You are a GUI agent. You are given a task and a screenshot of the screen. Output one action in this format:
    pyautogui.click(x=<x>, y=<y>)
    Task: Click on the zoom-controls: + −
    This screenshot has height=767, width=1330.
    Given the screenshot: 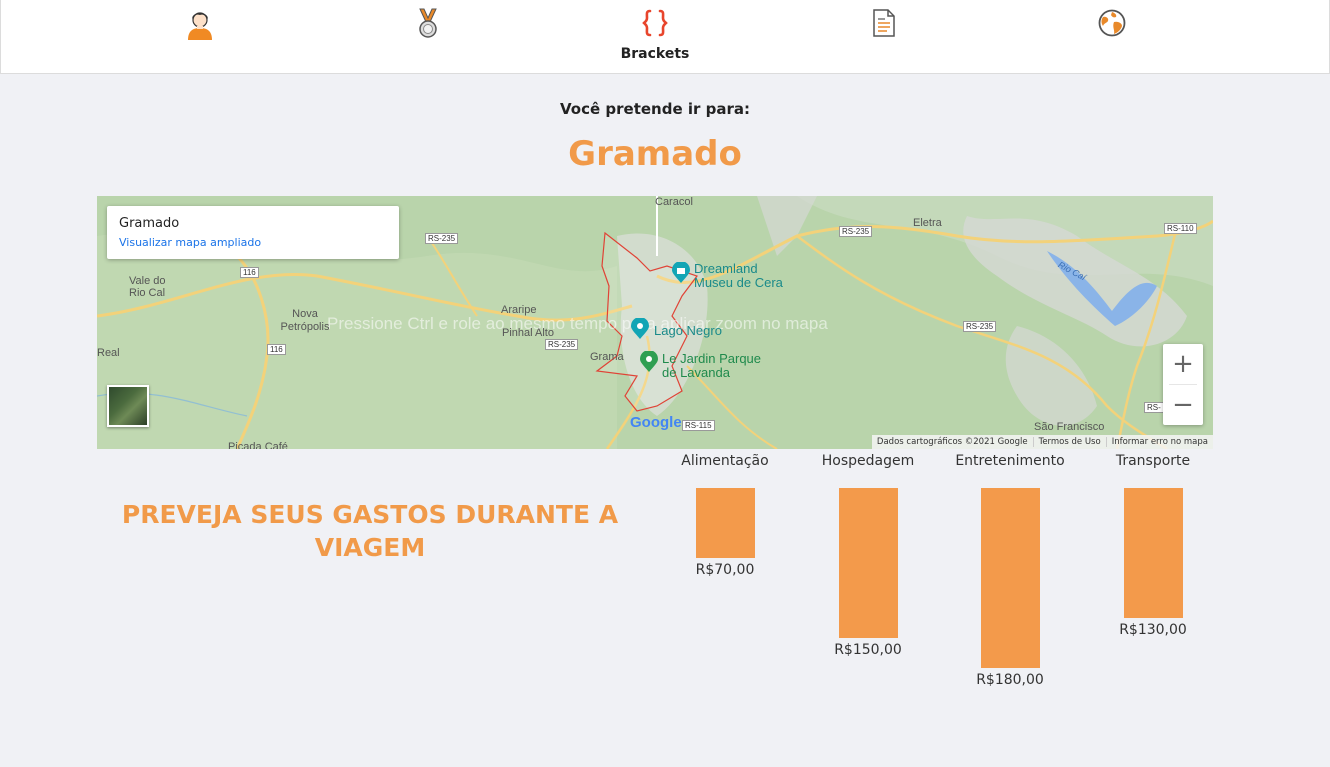 What is the action you would take?
    pyautogui.click(x=1183, y=384)
    